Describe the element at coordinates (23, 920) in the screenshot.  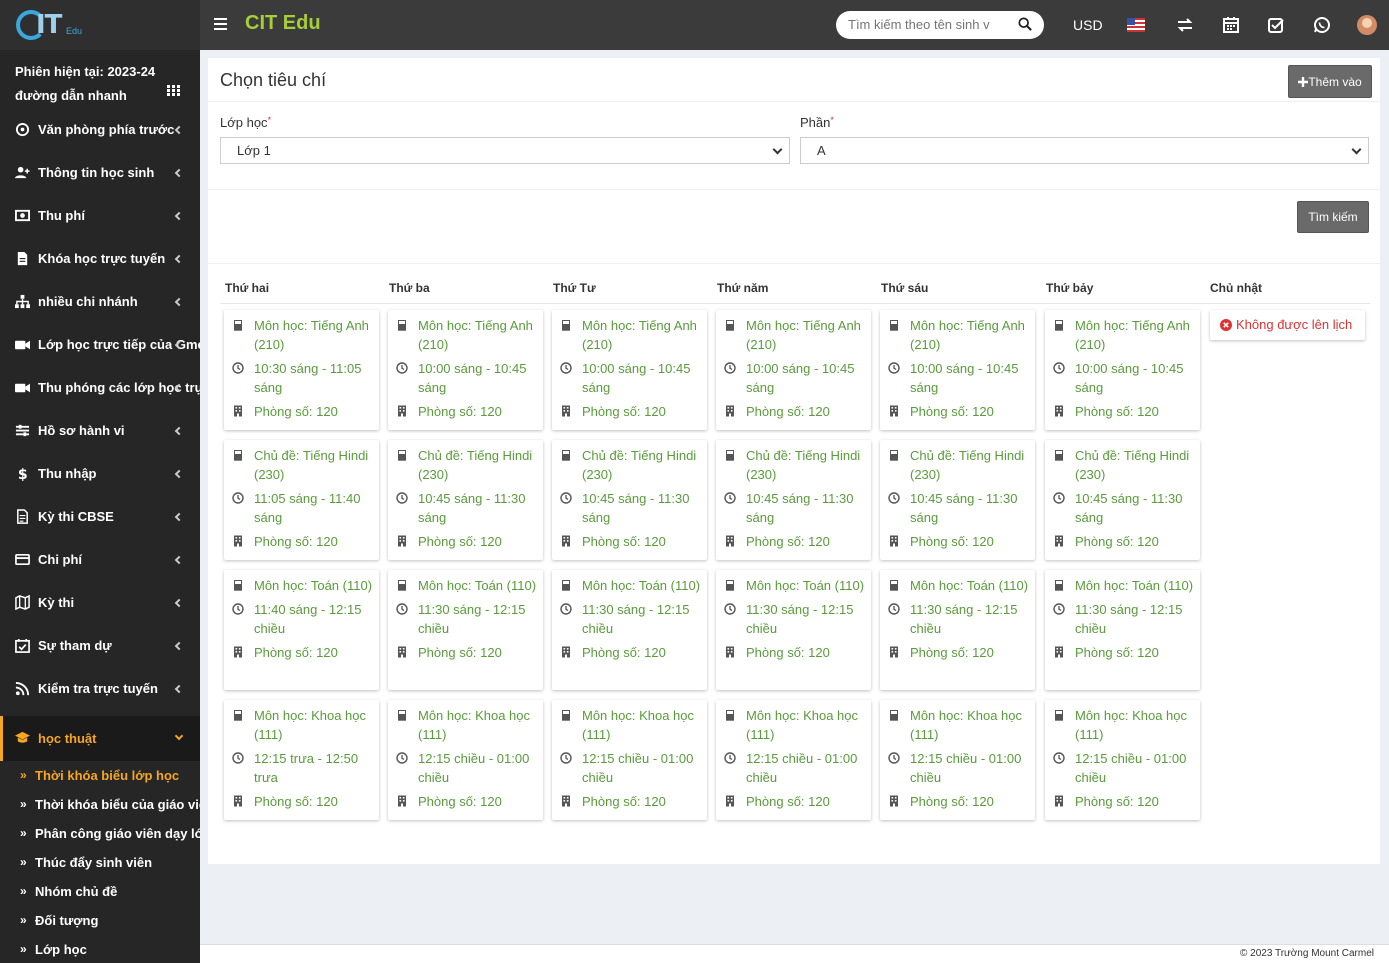
I see `double-chevron-right-icon: »` at that location.